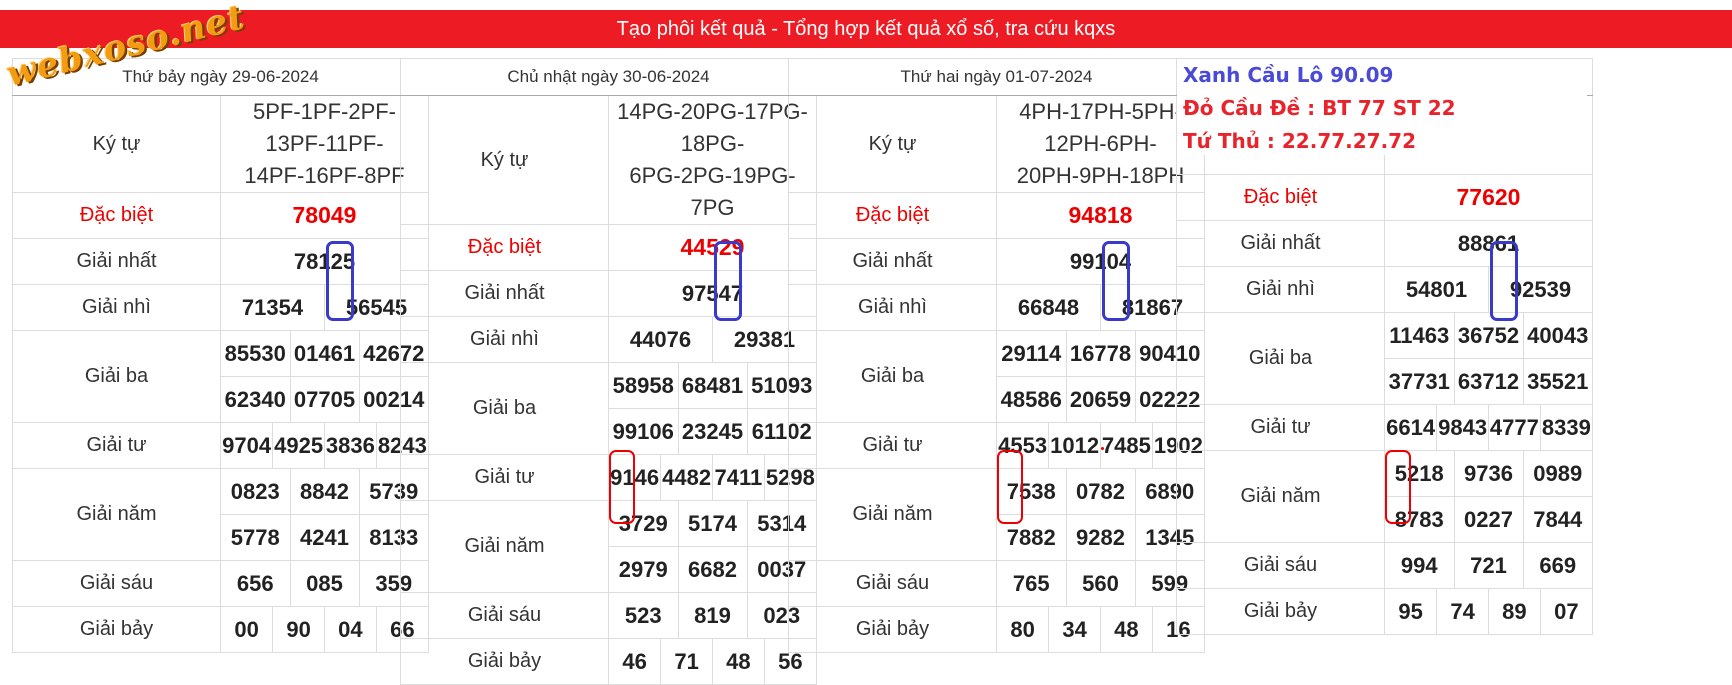 This screenshot has width=1732, height=685. I want to click on giai-nam-value: 0823, so click(255, 491).